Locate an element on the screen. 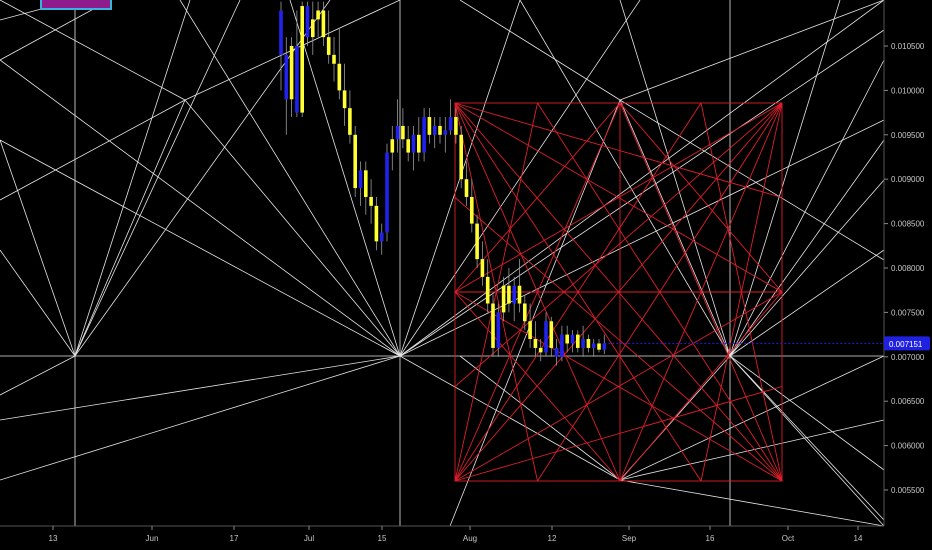 This screenshot has width=932, height=550. x-tick-label: Oct is located at coordinates (788, 538).